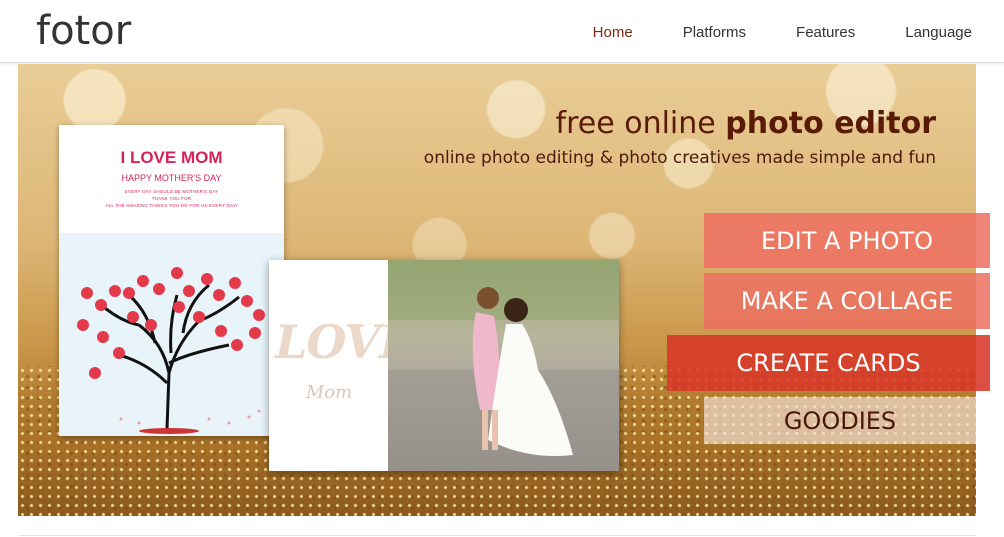 The width and height of the screenshot is (1004, 537). Describe the element at coordinates (847, 301) in the screenshot. I see `make-collage-button: MAKE A COLLAGE` at that location.